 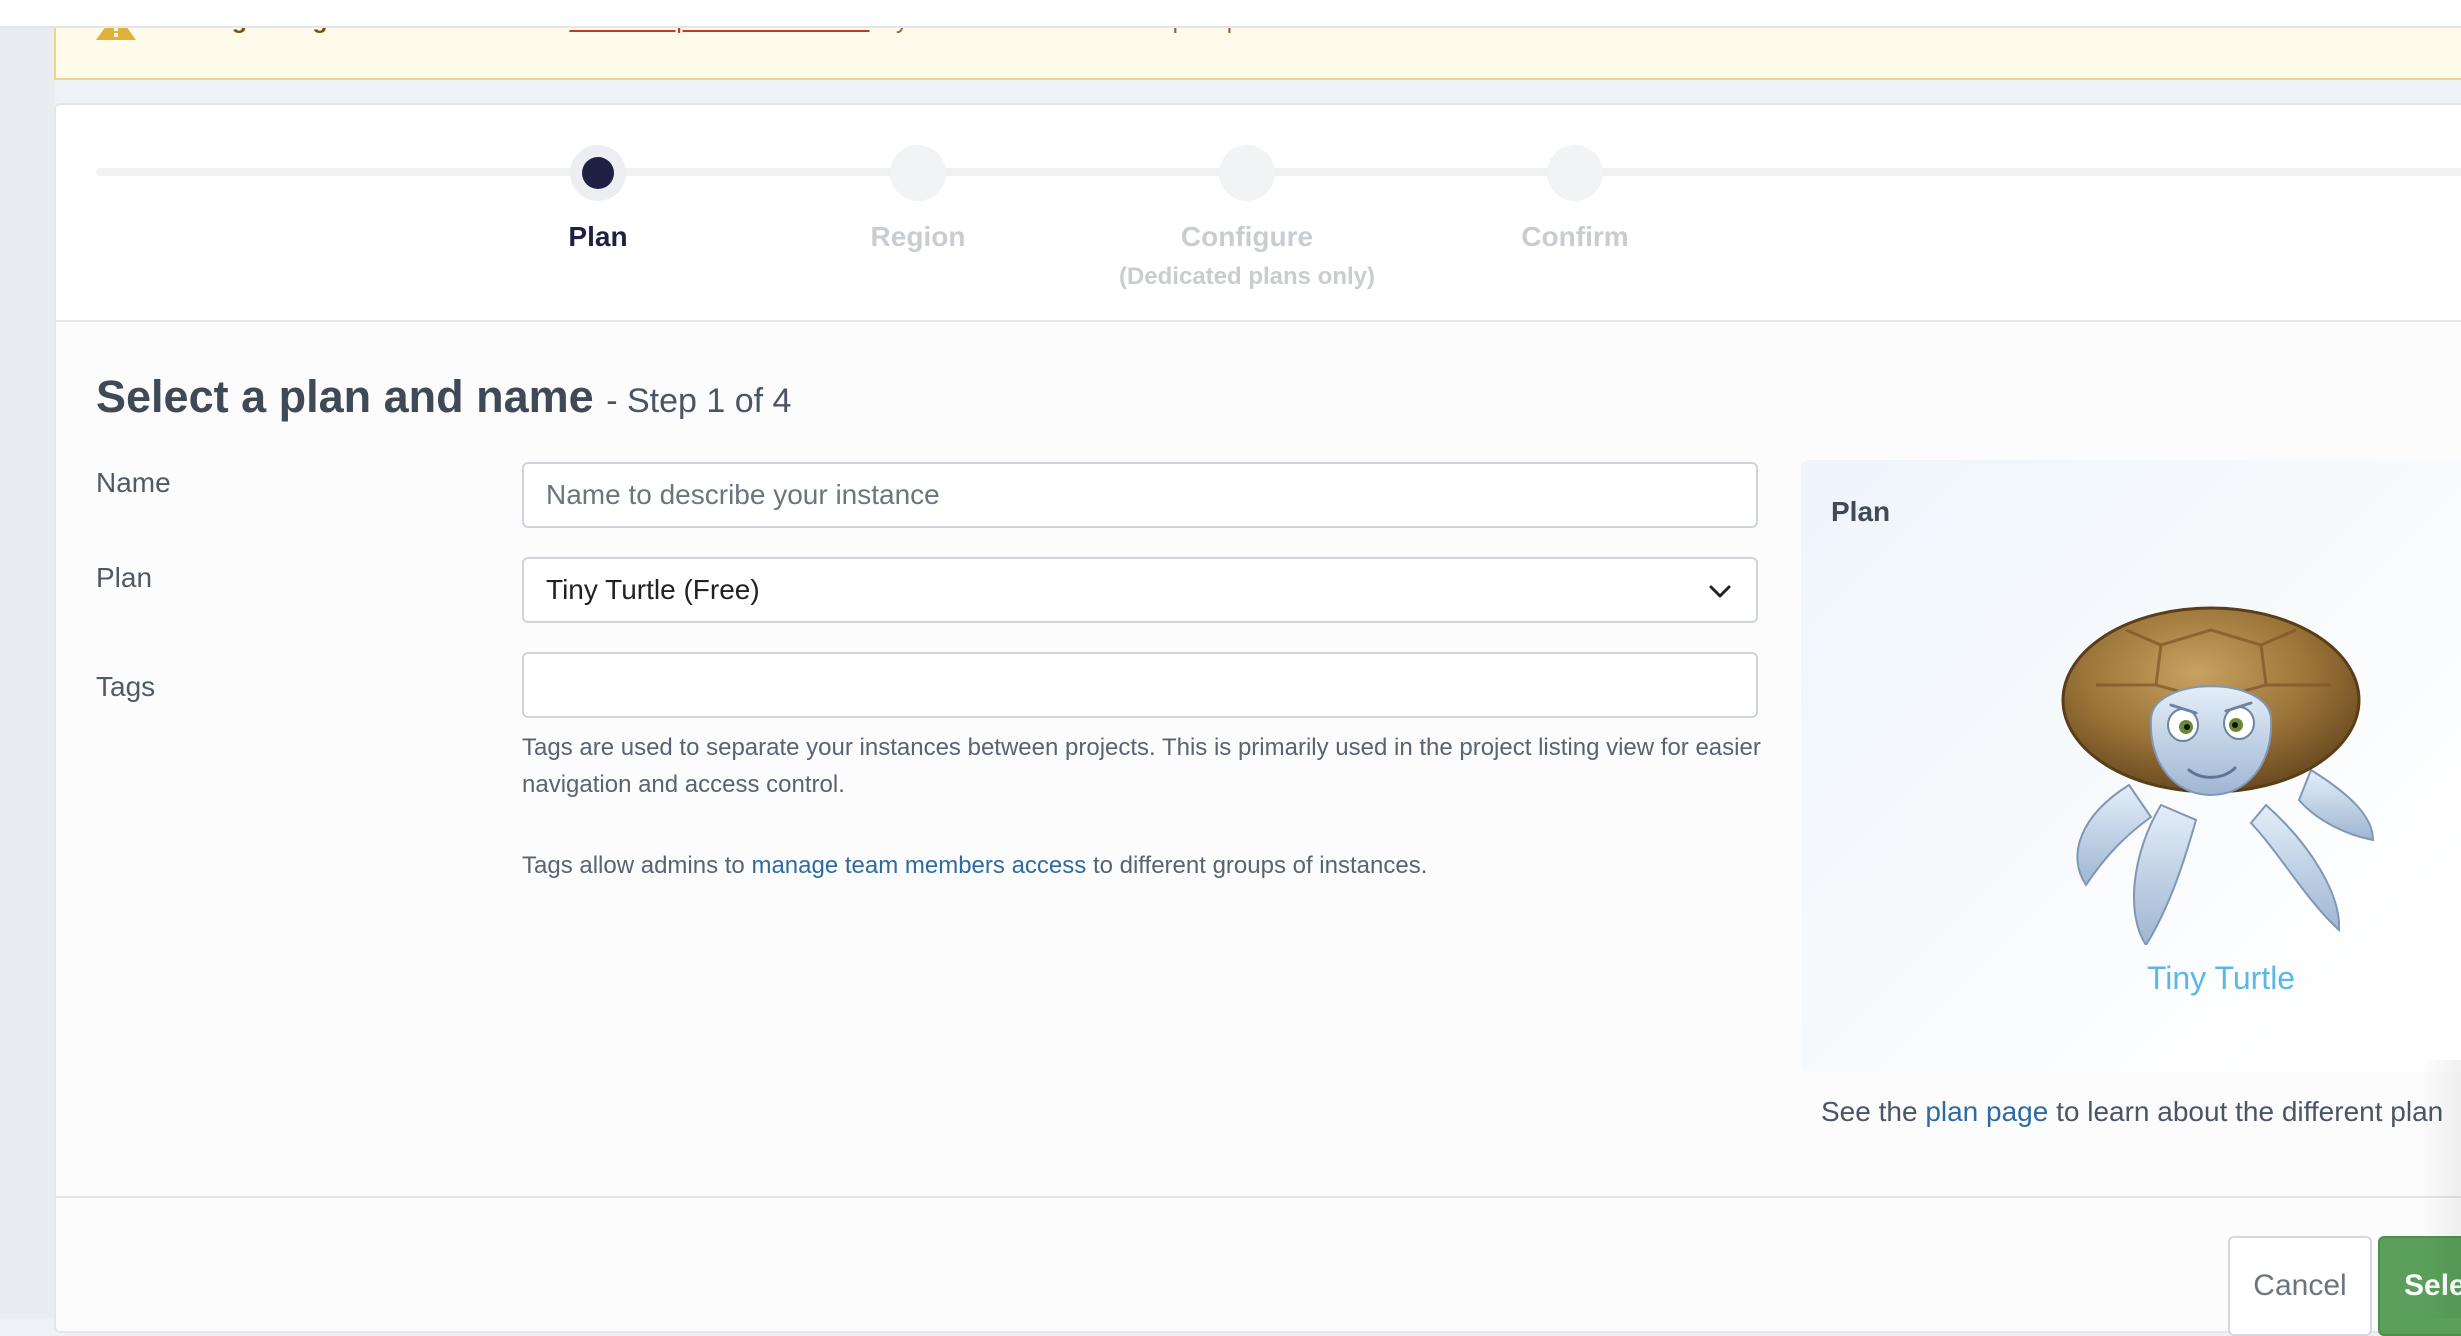 What do you see at coordinates (1140, 685) in the screenshot?
I see `tags-input` at bounding box center [1140, 685].